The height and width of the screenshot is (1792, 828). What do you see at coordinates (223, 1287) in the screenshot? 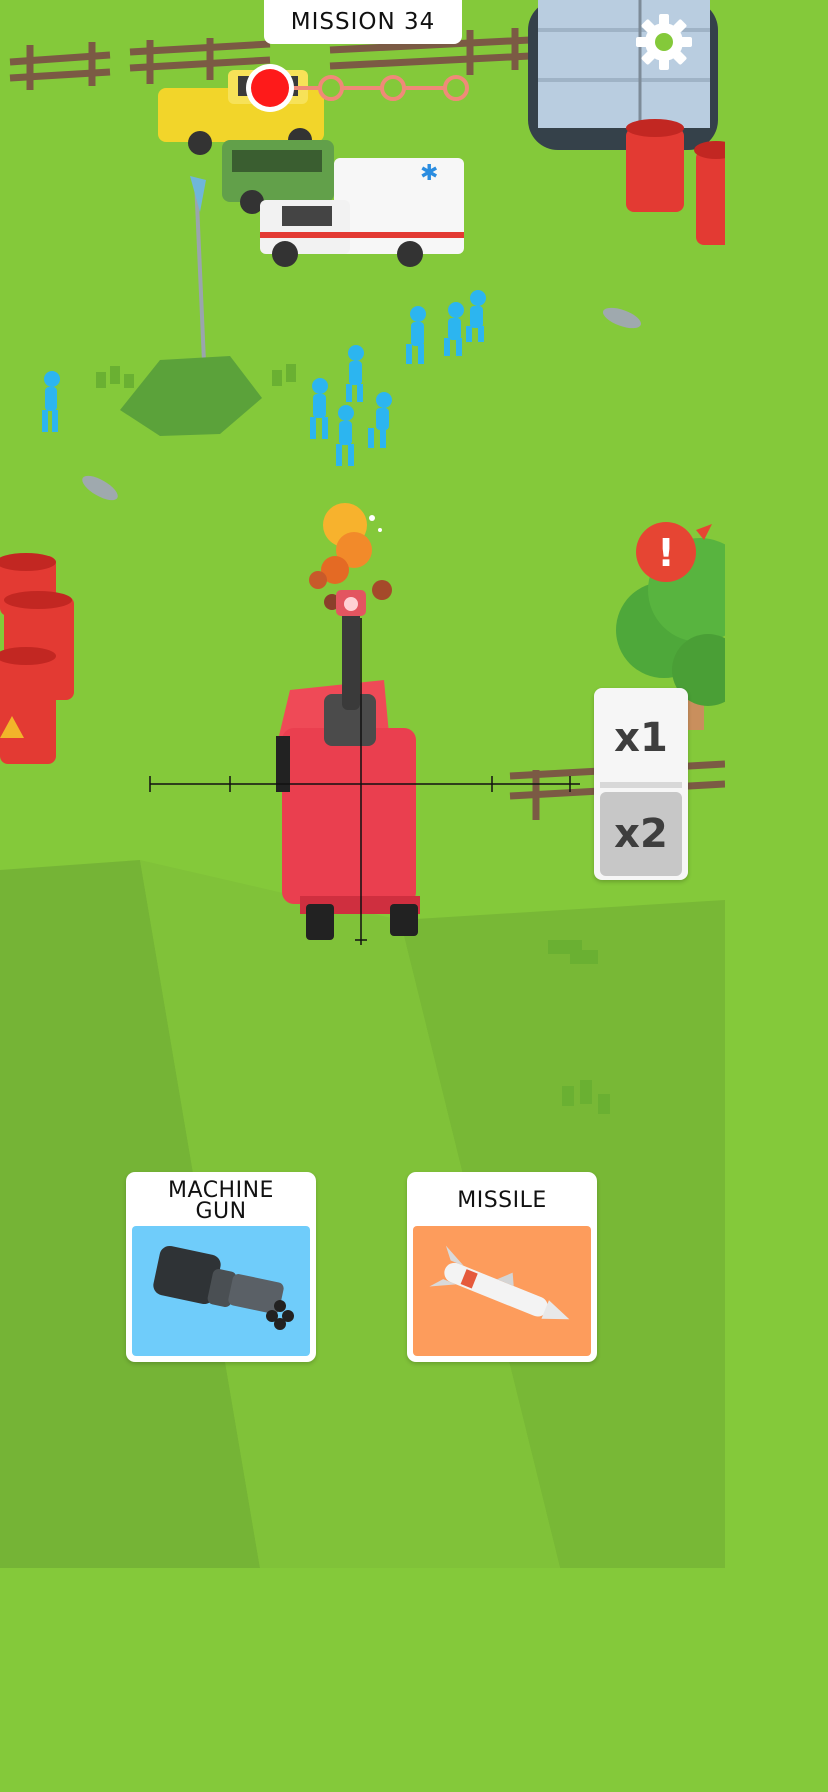
I see `minigun-icon` at bounding box center [223, 1287].